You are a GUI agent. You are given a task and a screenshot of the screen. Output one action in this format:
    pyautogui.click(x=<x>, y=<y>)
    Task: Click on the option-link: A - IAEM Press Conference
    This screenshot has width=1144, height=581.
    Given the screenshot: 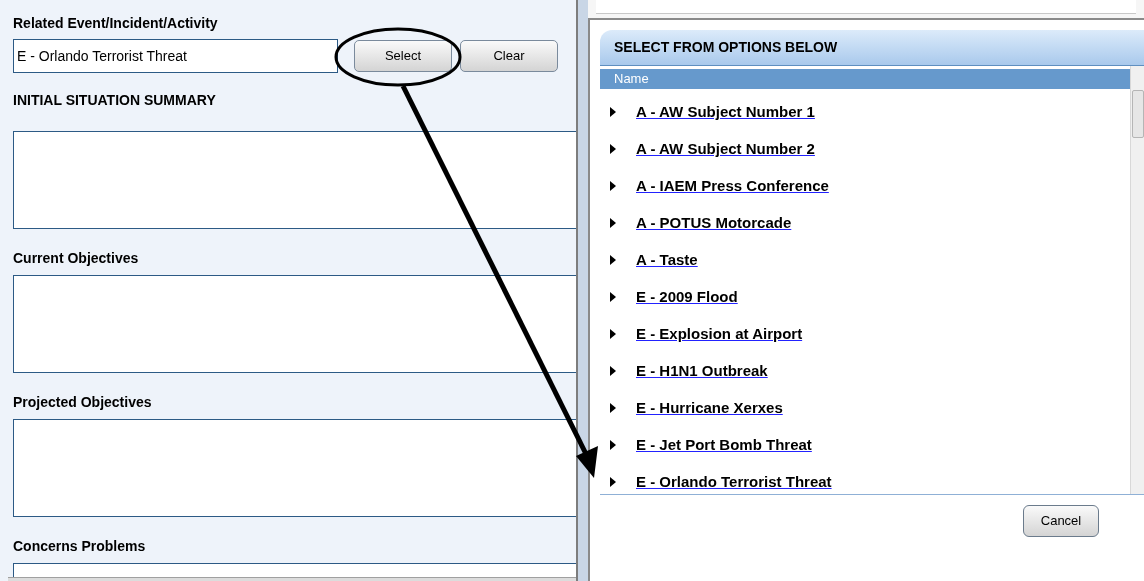 What is the action you would take?
    pyautogui.click(x=732, y=186)
    